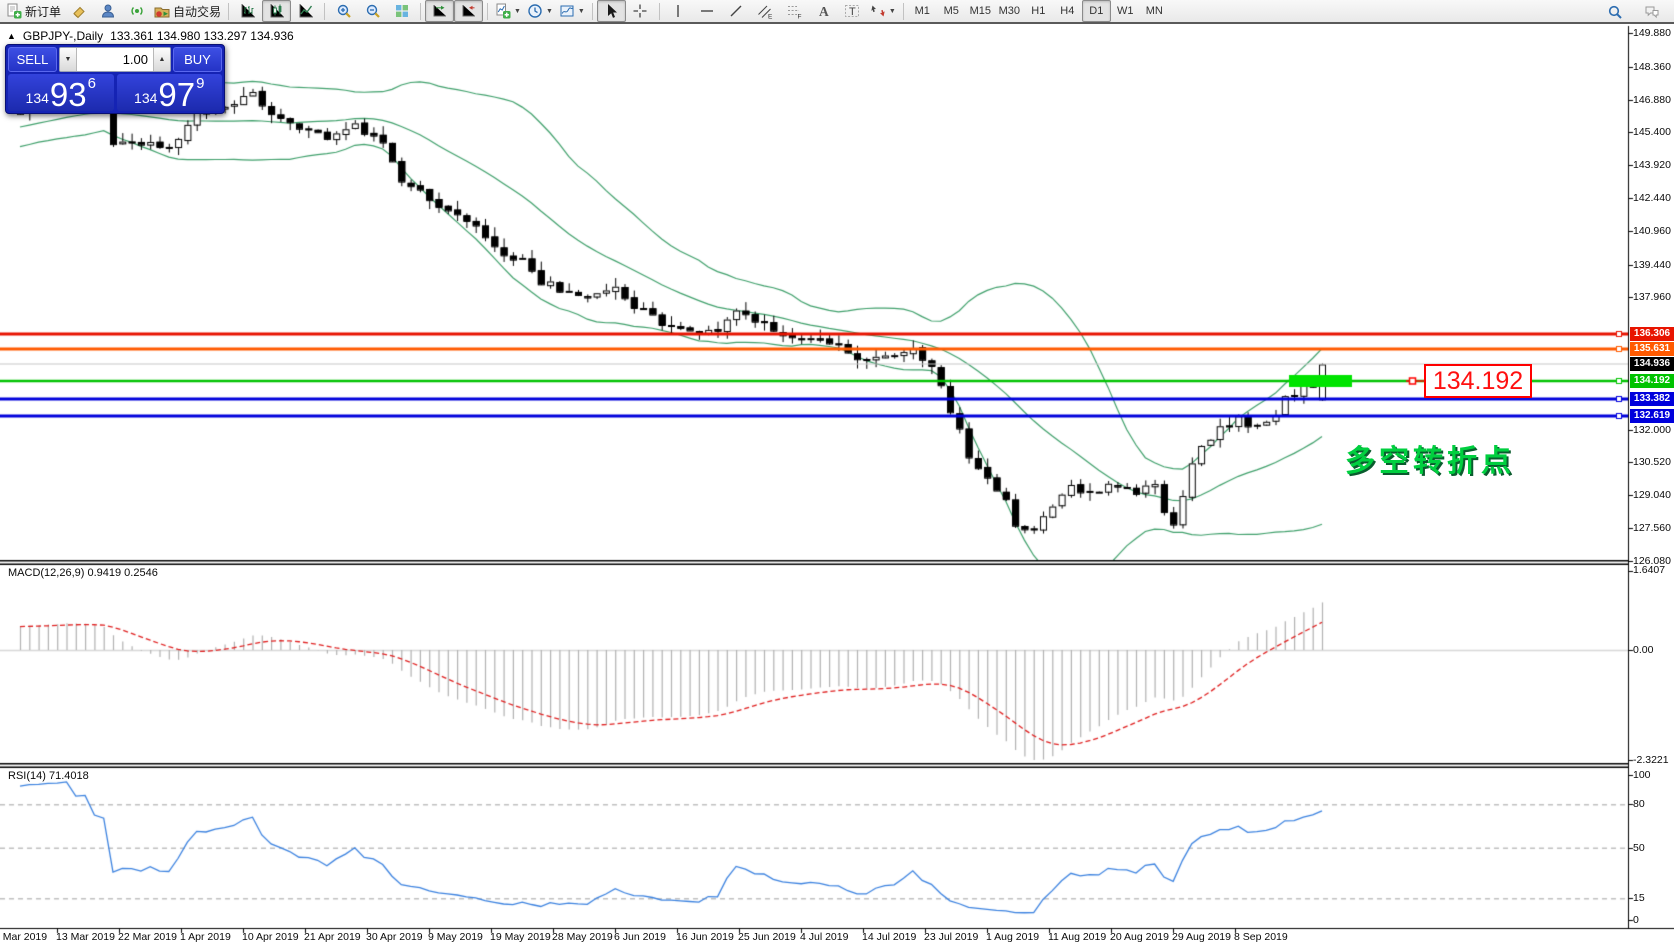 The image size is (1674, 947). Describe the element at coordinates (1639, 804) in the screenshot. I see `rsi-scale-label: 80` at that location.